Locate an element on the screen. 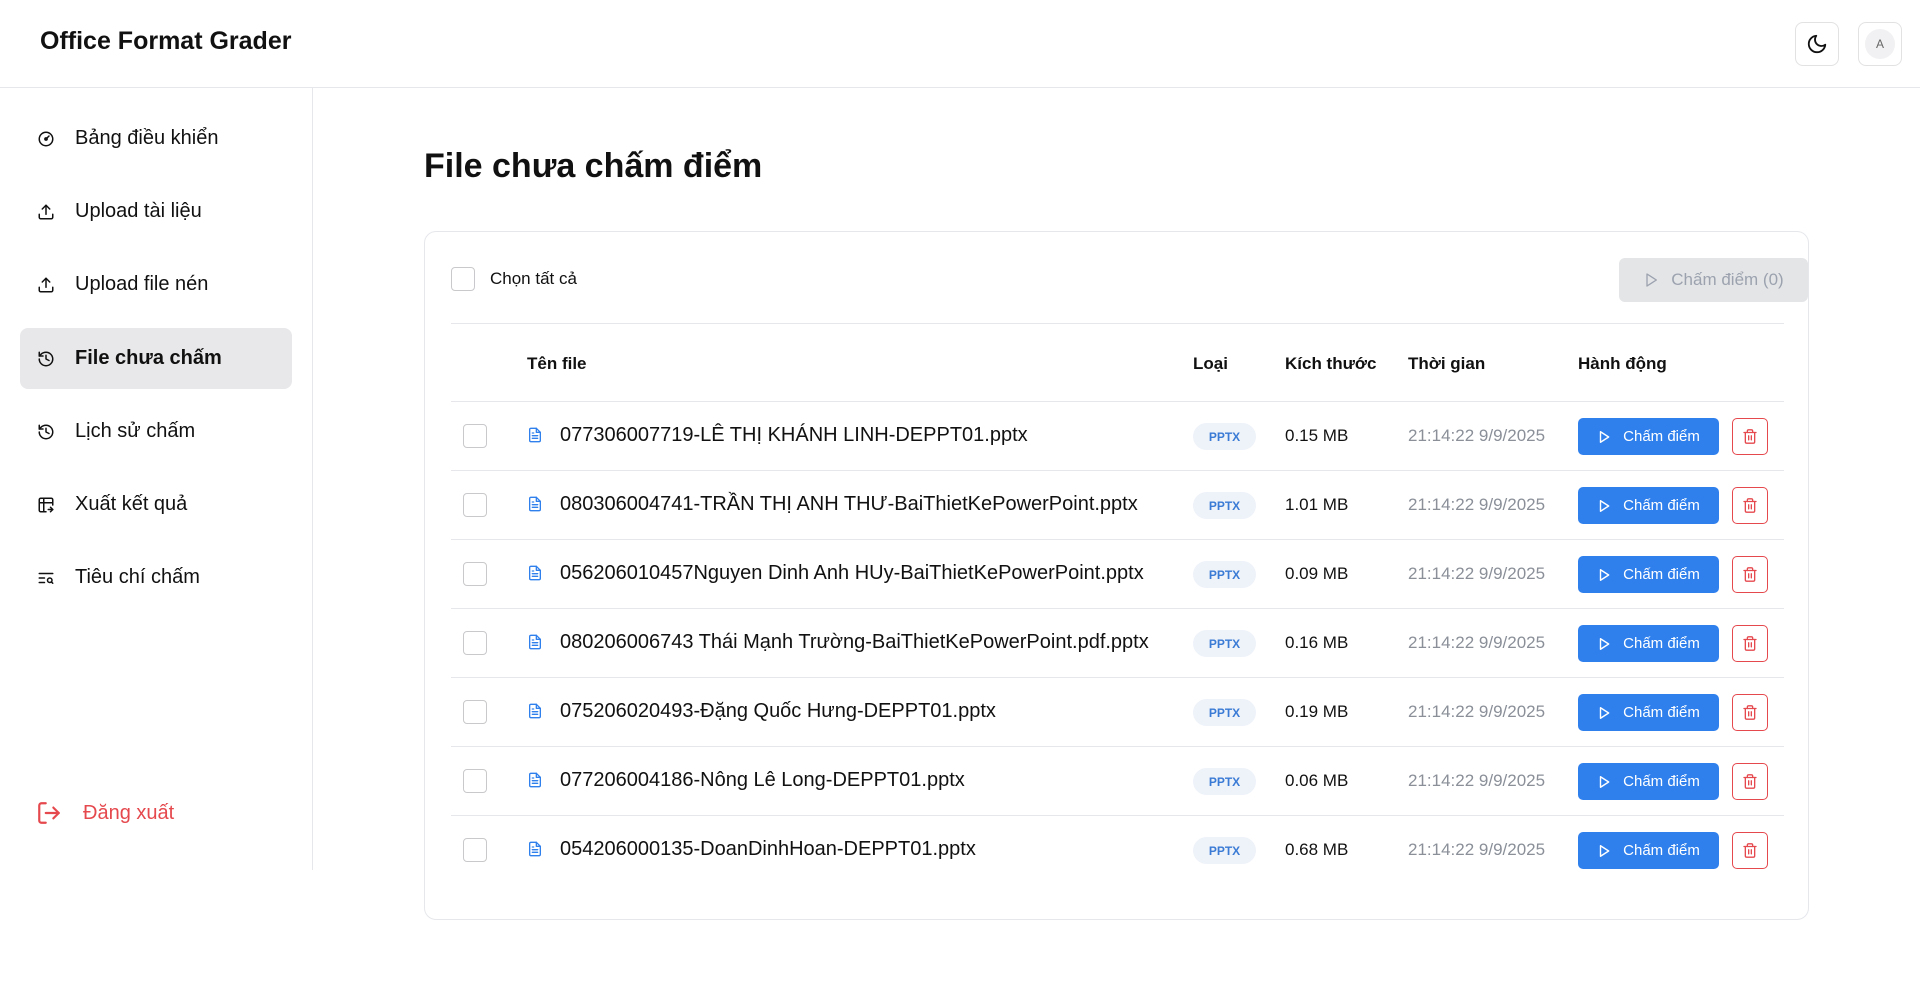 The width and height of the screenshot is (1920, 981). sidebar-item-label: Bảng điều khiển is located at coordinates (147, 138).